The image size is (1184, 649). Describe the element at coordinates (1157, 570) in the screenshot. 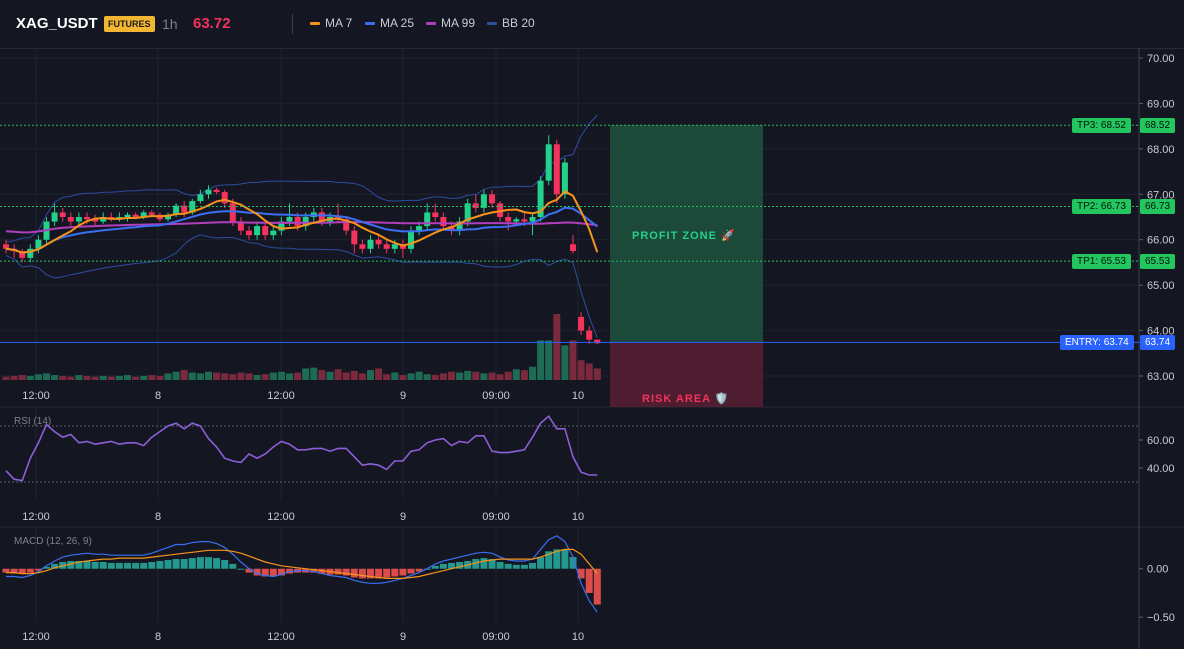

I see `macd-tick-label: 0.00` at that location.